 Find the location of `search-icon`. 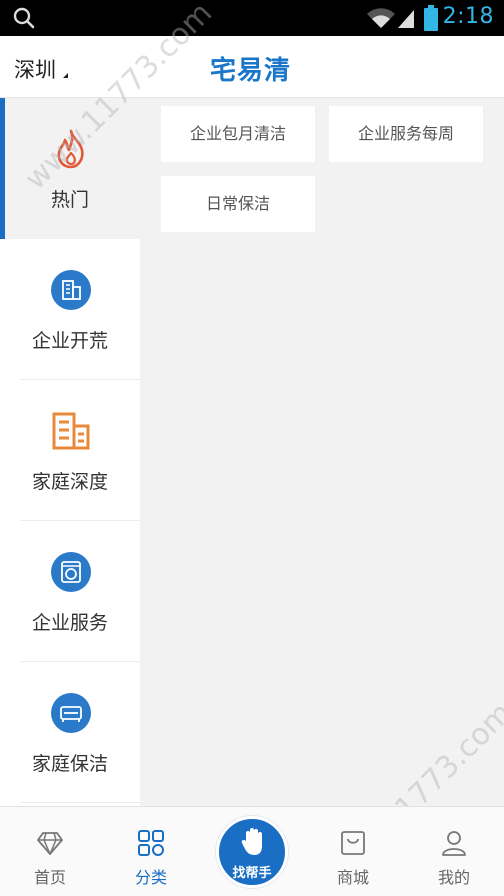

search-icon is located at coordinates (24, 18).